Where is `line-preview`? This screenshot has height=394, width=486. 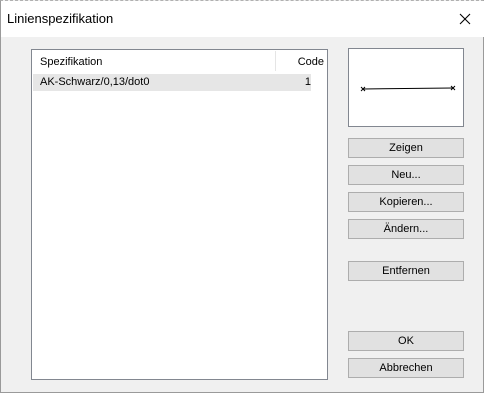
line-preview is located at coordinates (406, 87).